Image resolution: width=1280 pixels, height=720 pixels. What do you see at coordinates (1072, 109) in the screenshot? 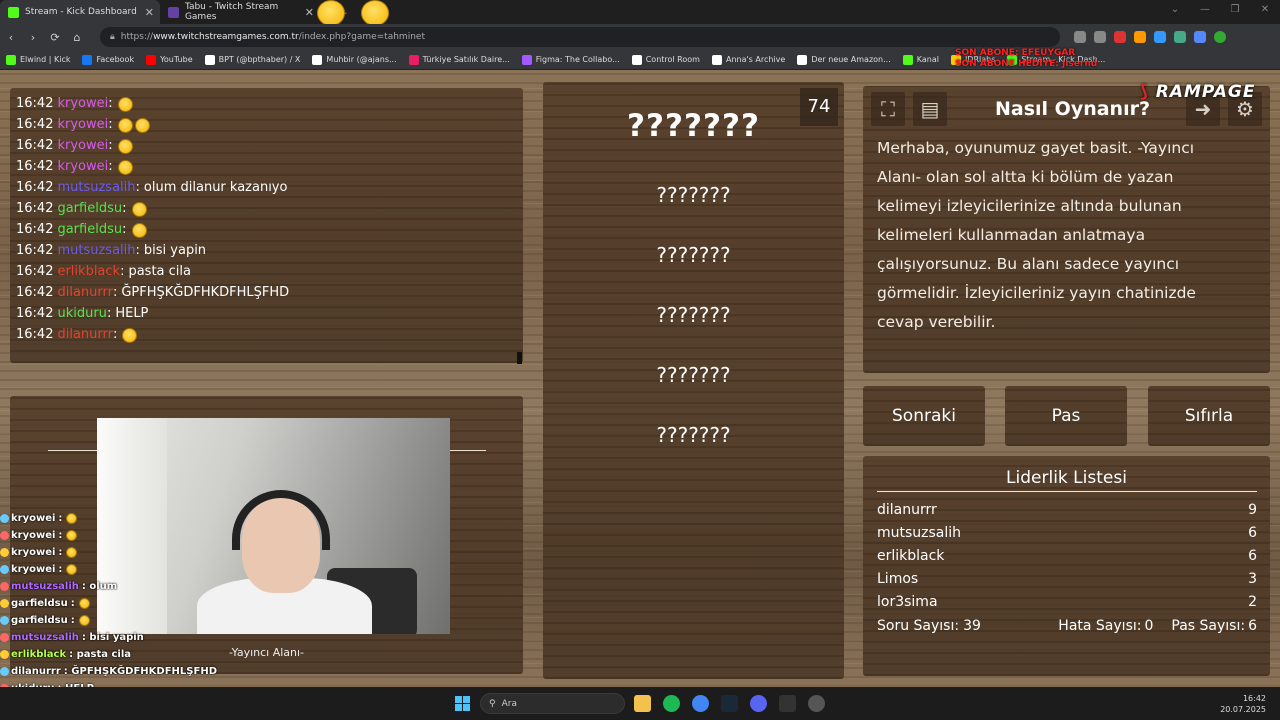
I see `how-to-title: Nasıl Oynanır?` at bounding box center [1072, 109].